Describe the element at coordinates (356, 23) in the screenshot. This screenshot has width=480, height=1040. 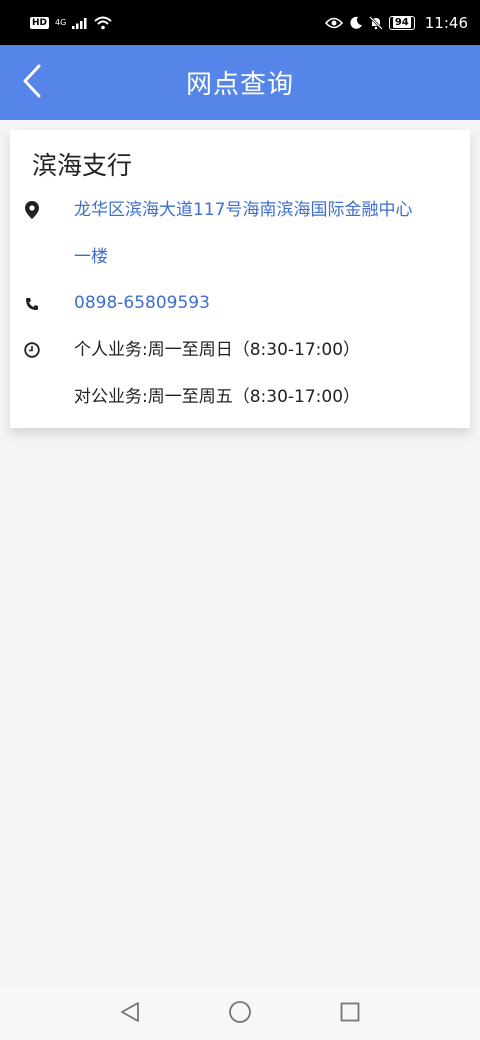
I see `moon-icon` at that location.